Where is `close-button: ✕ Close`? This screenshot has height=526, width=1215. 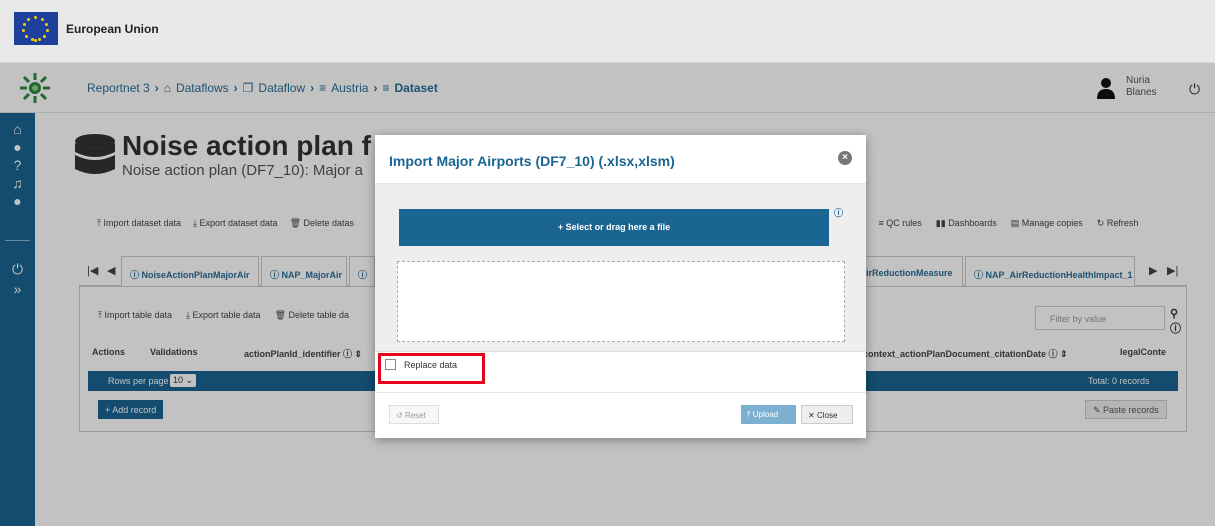
close-button: ✕ Close is located at coordinates (827, 414).